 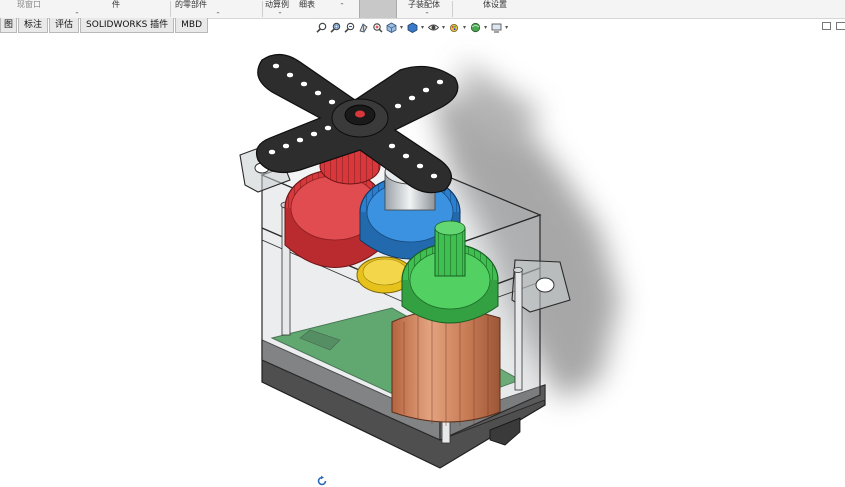 What do you see at coordinates (210, 9) in the screenshot?
I see `ribbon-item-components: 的零部件 -` at bounding box center [210, 9].